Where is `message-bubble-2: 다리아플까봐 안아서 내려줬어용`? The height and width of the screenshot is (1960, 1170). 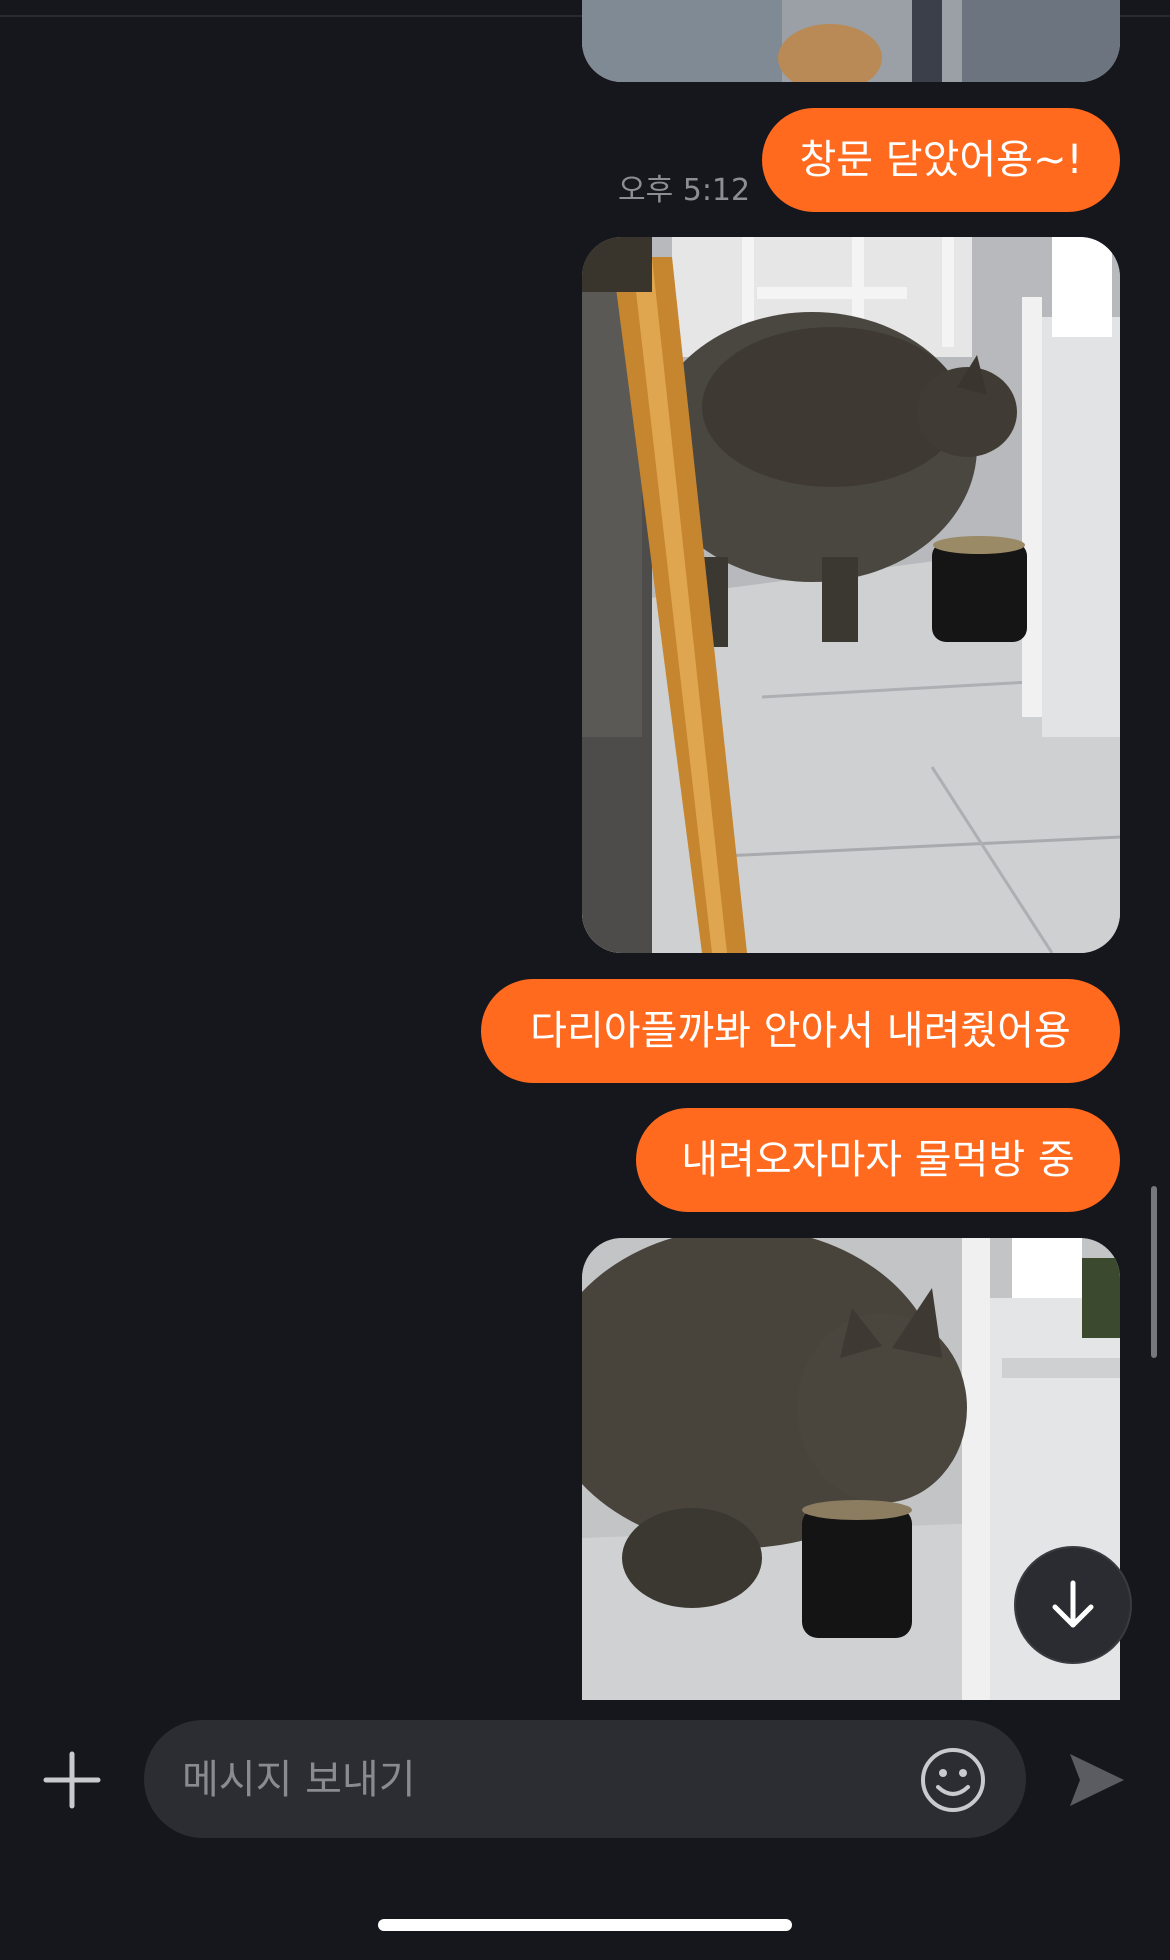
message-bubble-2: 다리아플까봐 안아서 내려줬어용 is located at coordinates (800, 1031).